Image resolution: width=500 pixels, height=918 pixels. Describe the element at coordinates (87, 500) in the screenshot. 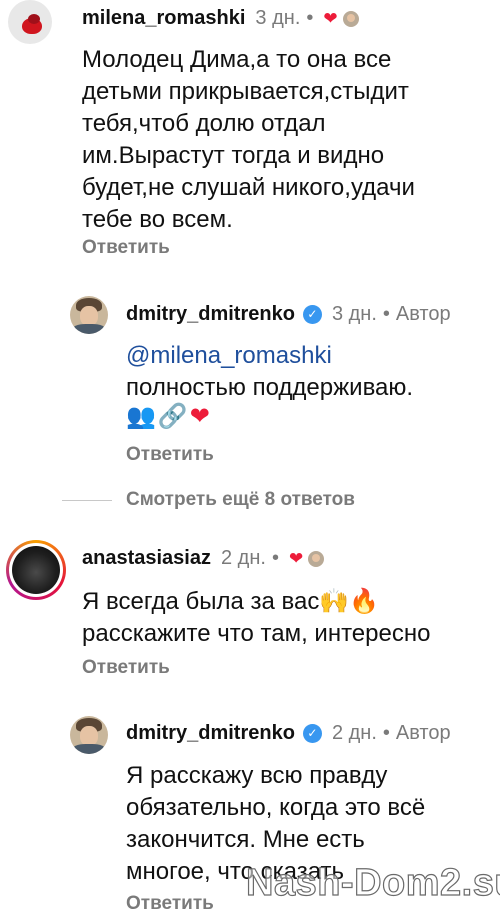

I see `divider` at that location.